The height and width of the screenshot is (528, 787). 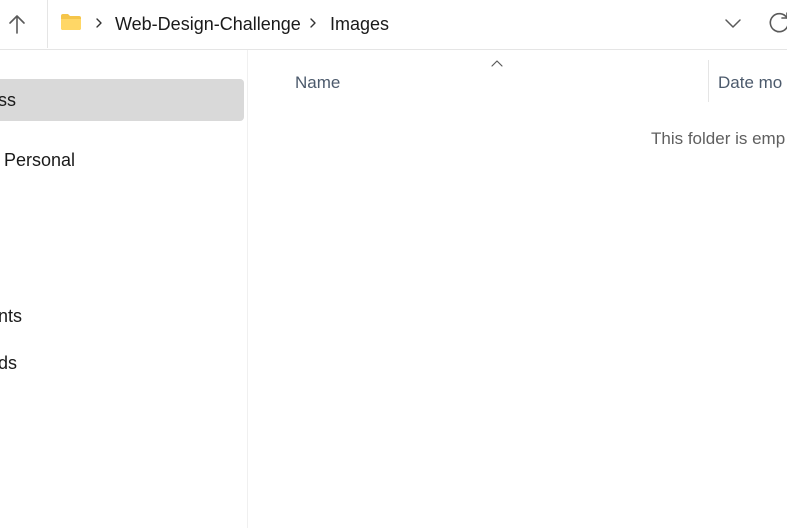 I want to click on breadcrumb-images: Images, so click(x=359, y=24).